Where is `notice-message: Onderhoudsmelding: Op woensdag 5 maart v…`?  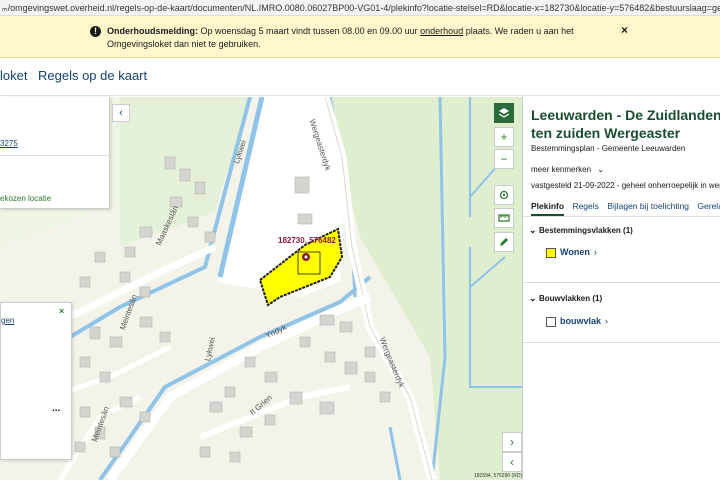
notice-message: Onderhoudsmelding: Op woensdag 5 maart v… is located at coordinates (357, 38).